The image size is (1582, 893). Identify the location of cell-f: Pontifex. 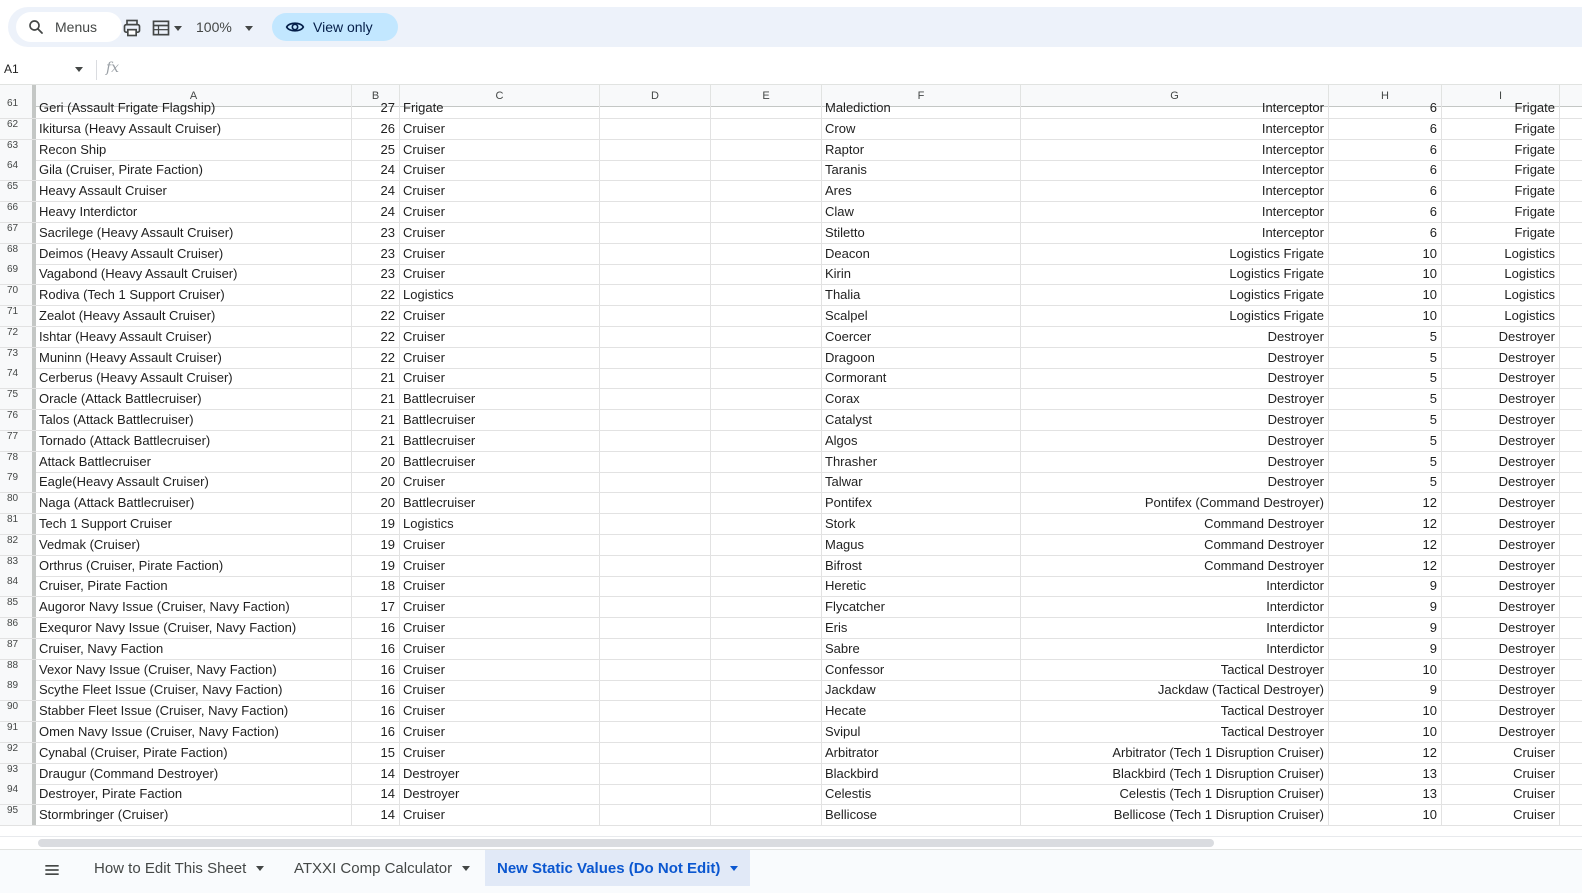
(921, 503).